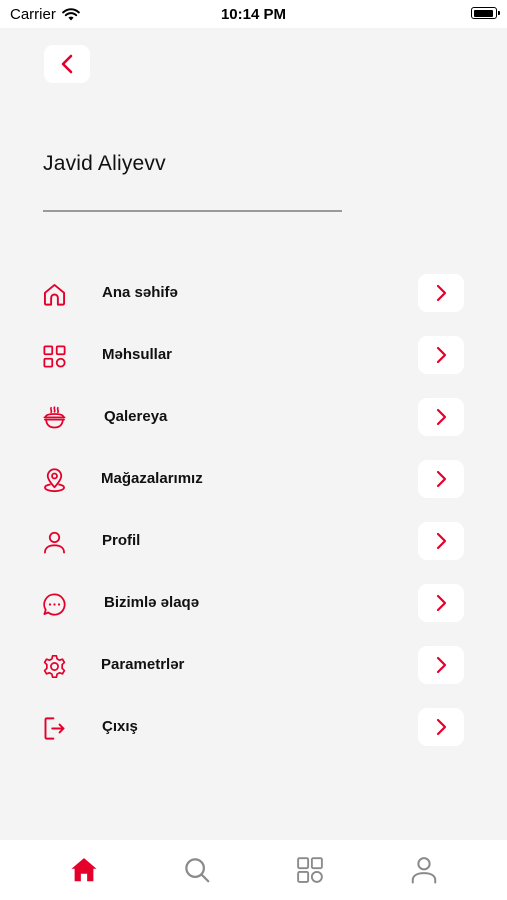 The image size is (507, 900). What do you see at coordinates (54, 417) in the screenshot?
I see `food-bowl-icon` at bounding box center [54, 417].